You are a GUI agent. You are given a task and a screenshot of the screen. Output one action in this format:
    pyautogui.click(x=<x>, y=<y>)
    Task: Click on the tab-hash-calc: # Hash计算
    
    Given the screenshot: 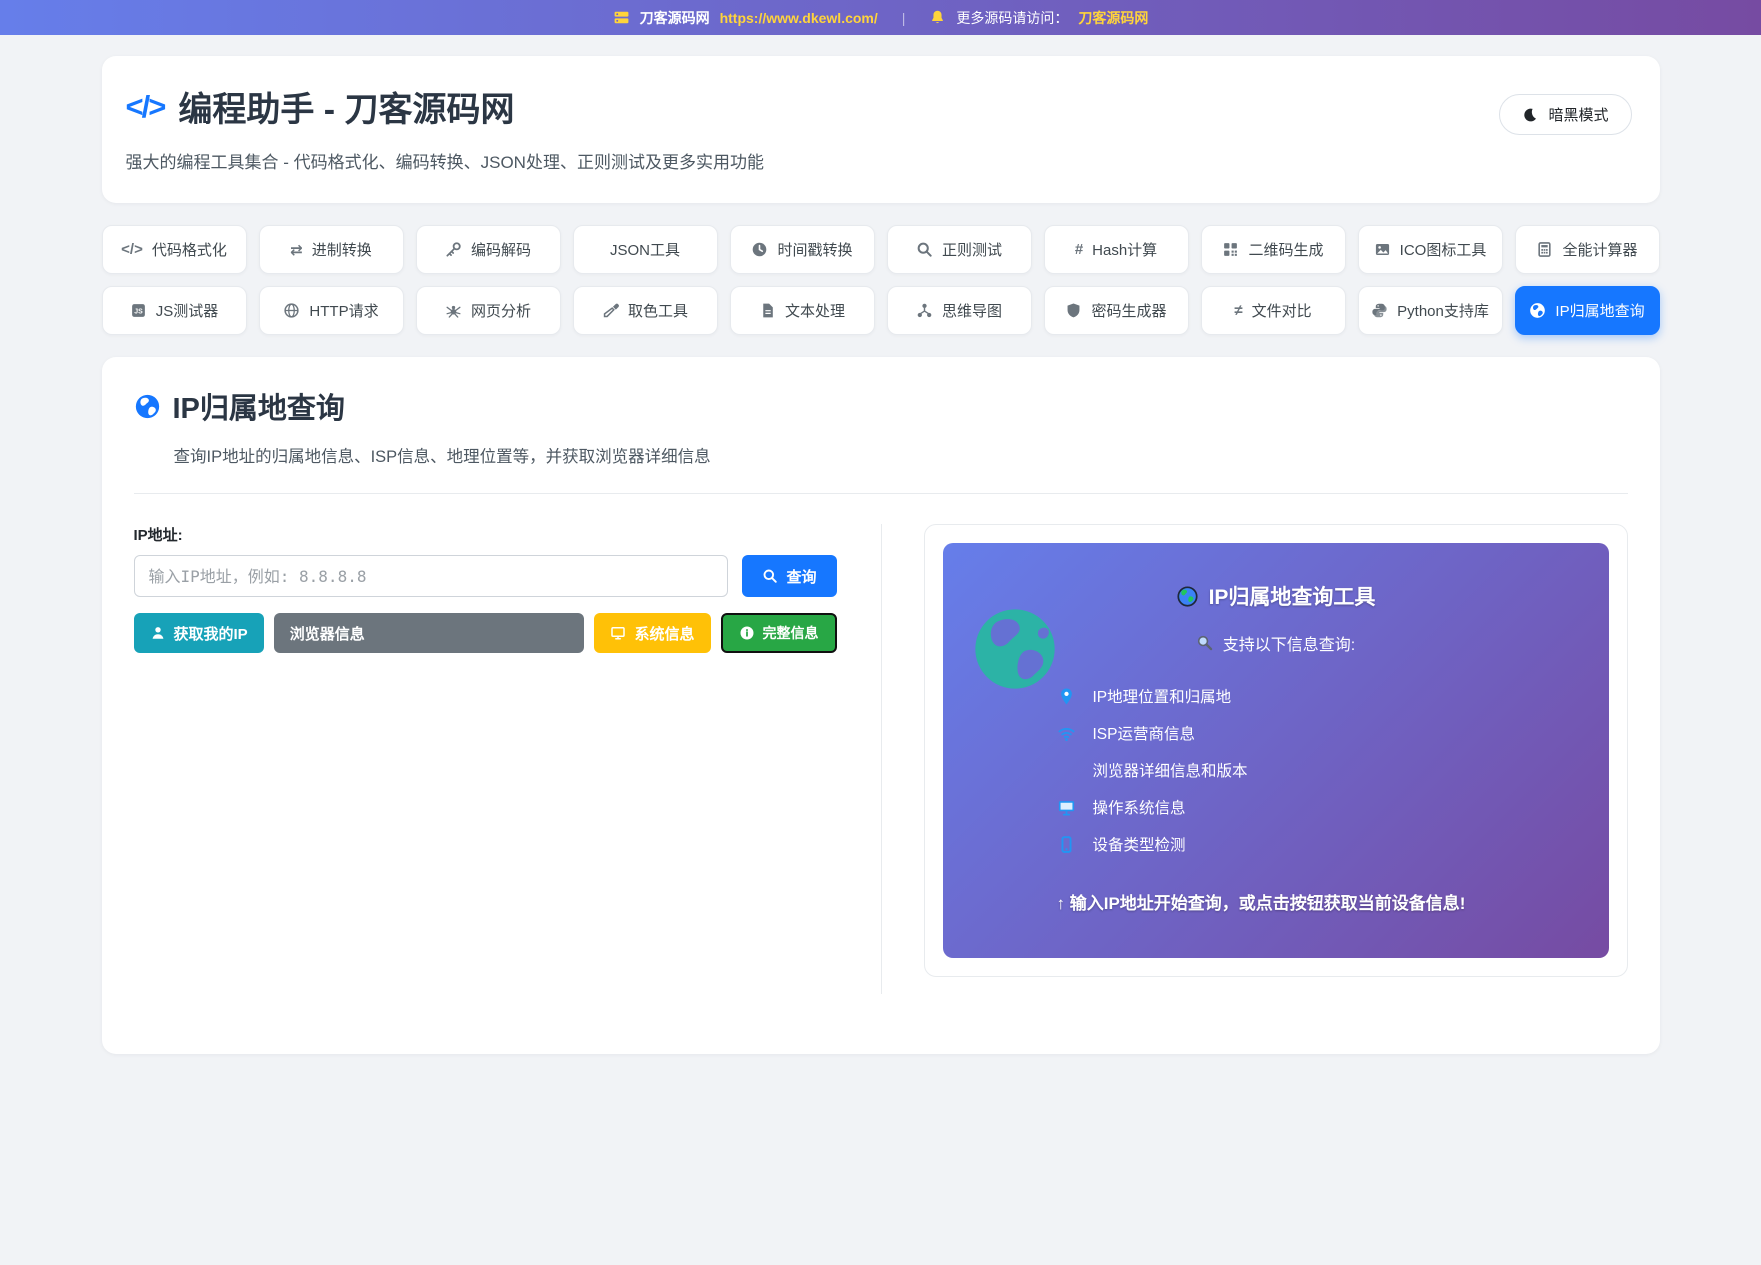 What is the action you would take?
    pyautogui.click(x=1116, y=249)
    